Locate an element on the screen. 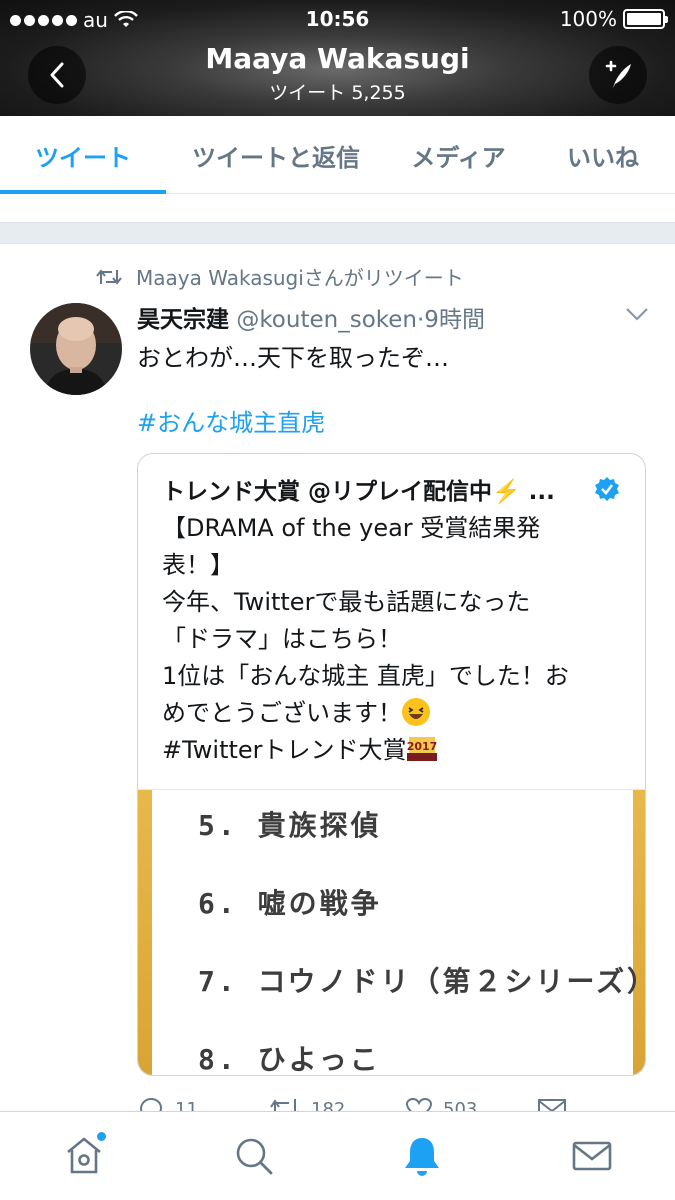 This screenshot has width=675, height=1200. search-icon is located at coordinates (254, 1156).